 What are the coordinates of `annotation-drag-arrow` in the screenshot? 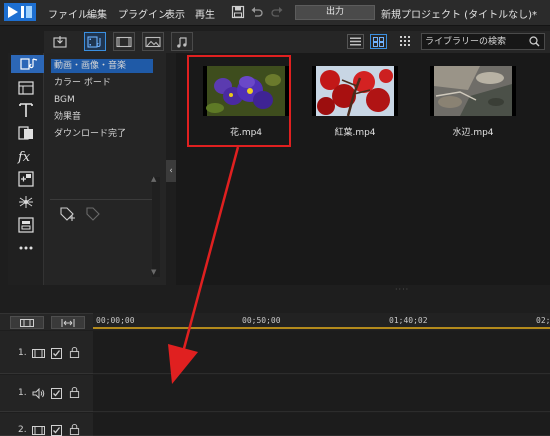 It's located at (204, 265).